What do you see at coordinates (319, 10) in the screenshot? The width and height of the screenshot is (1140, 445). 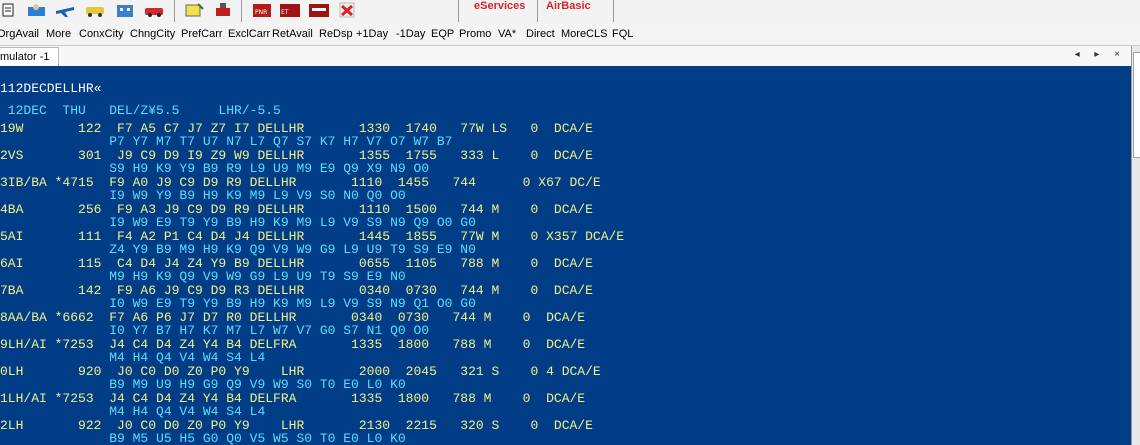 I see `docimp-icon` at bounding box center [319, 10].